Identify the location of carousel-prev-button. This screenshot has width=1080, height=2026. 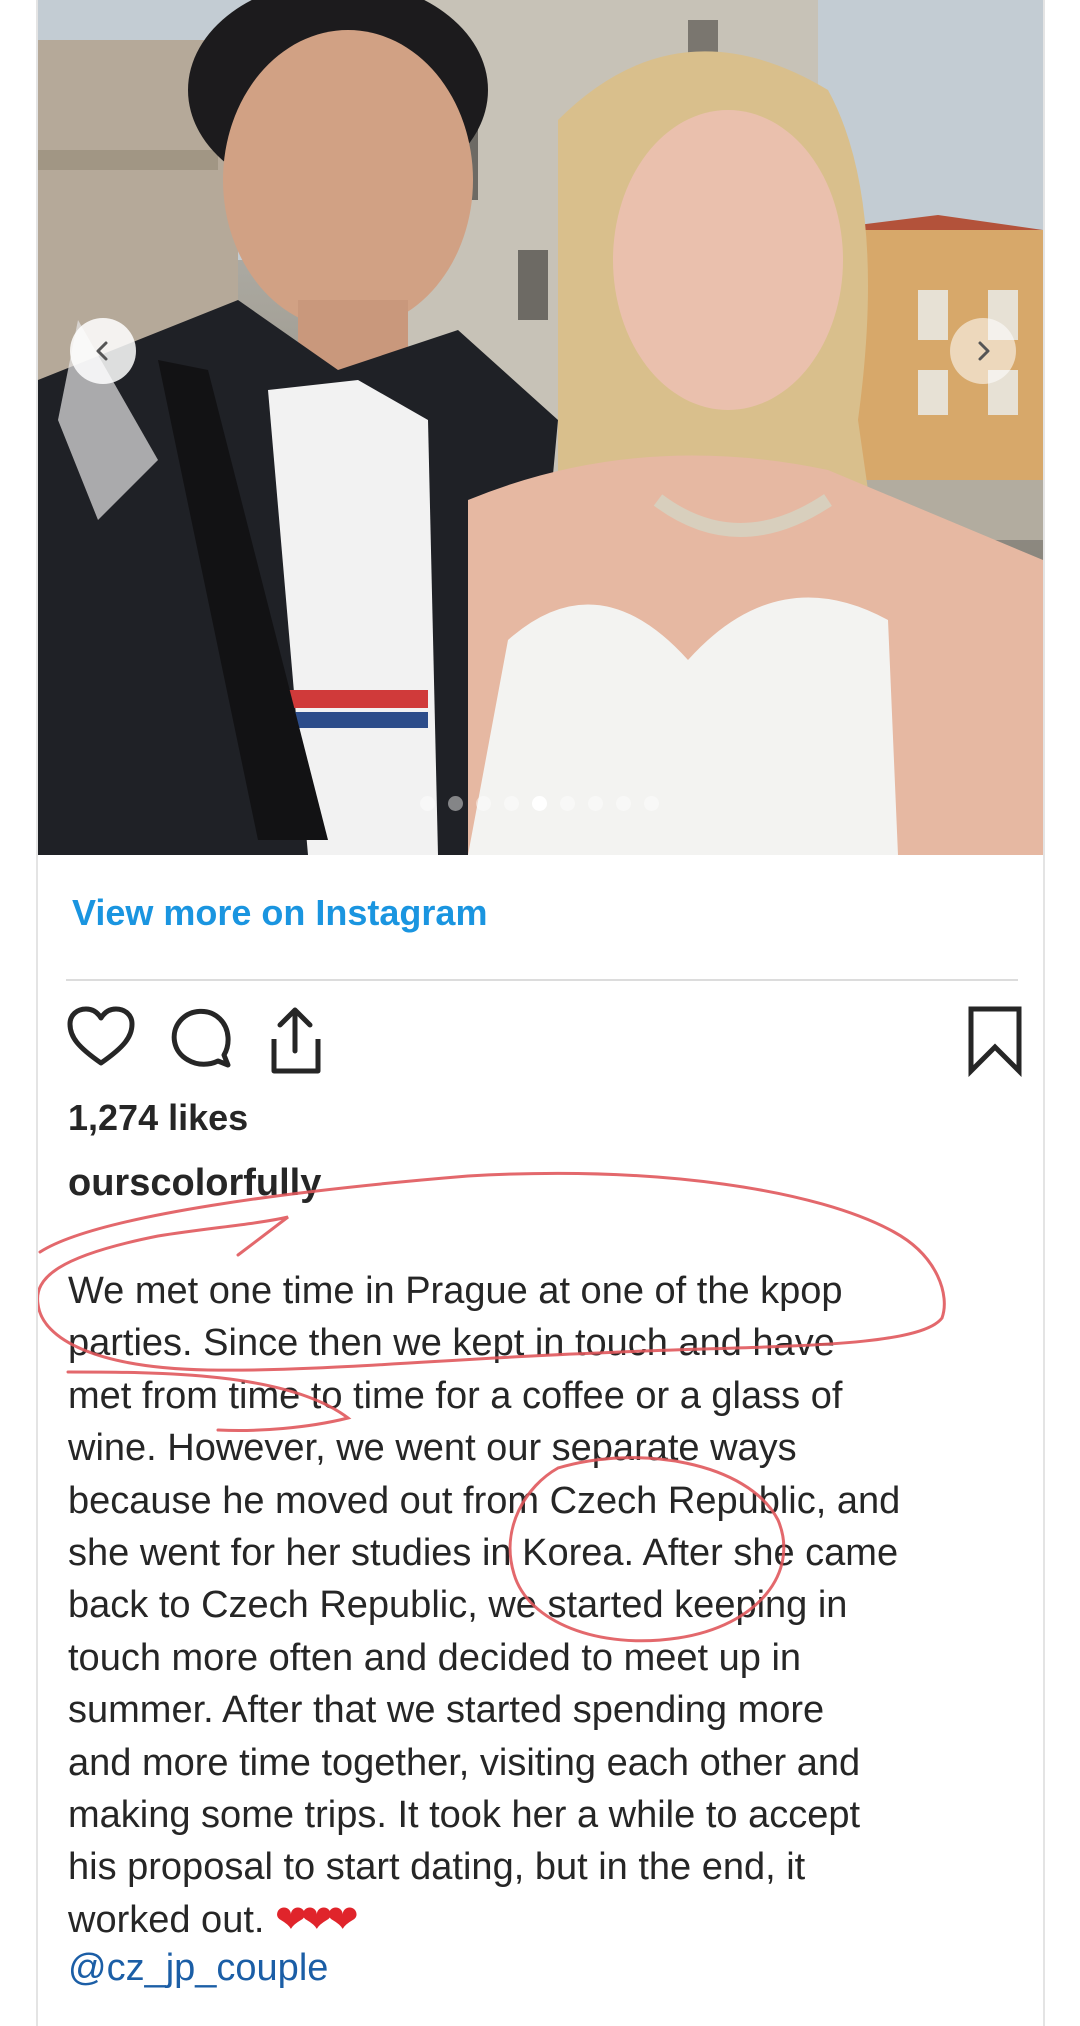
(103, 351).